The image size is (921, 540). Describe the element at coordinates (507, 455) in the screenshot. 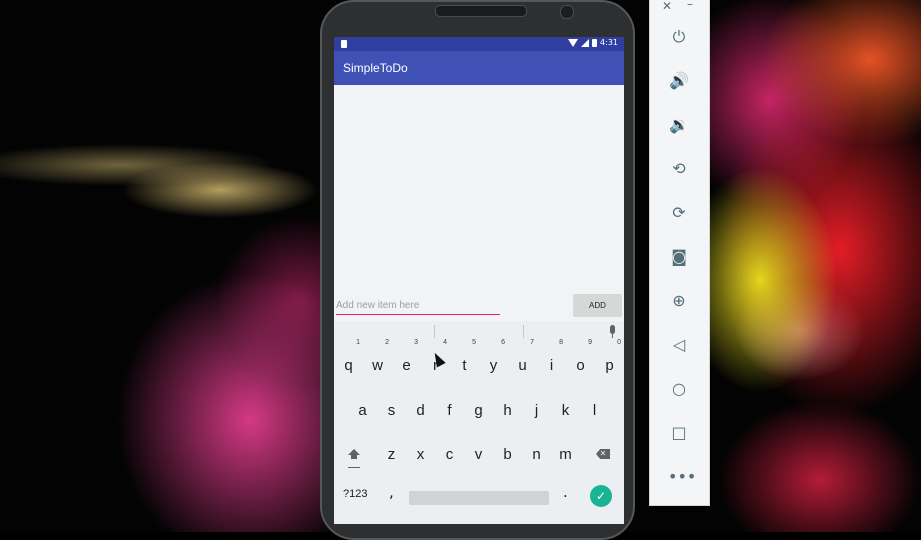

I see `key: b` at that location.